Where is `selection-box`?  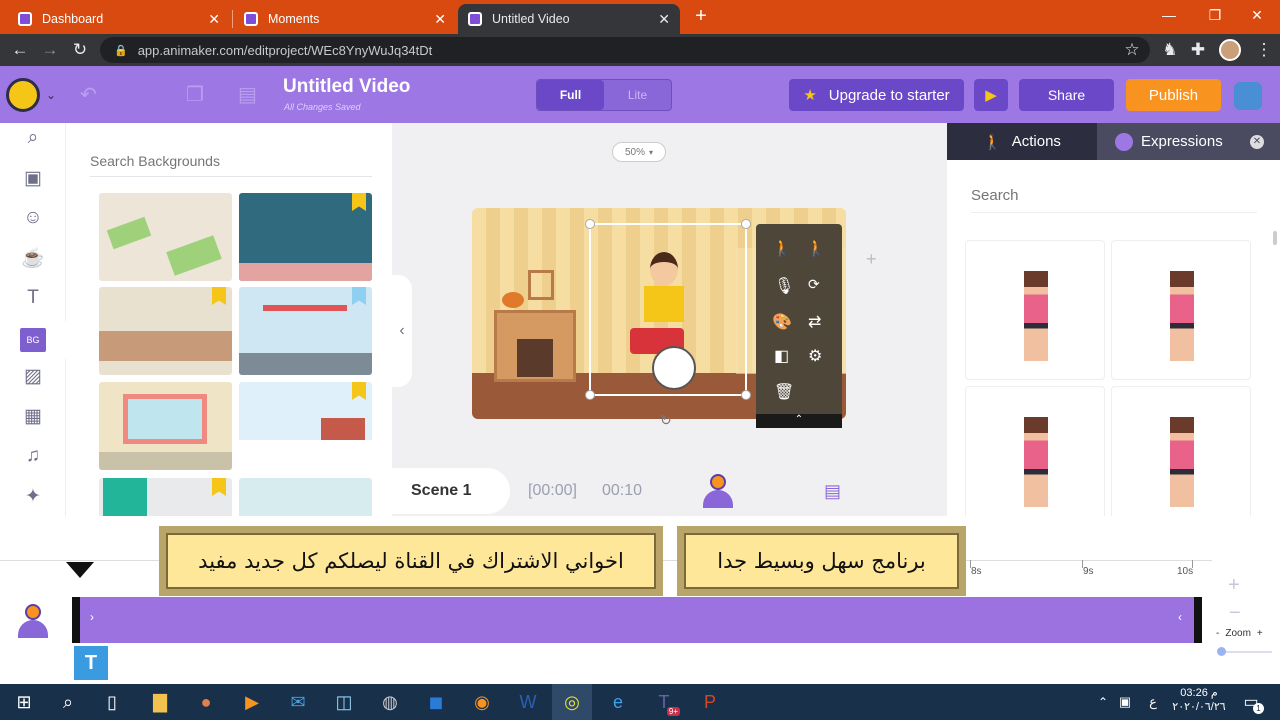
selection-box is located at coordinates (668, 309).